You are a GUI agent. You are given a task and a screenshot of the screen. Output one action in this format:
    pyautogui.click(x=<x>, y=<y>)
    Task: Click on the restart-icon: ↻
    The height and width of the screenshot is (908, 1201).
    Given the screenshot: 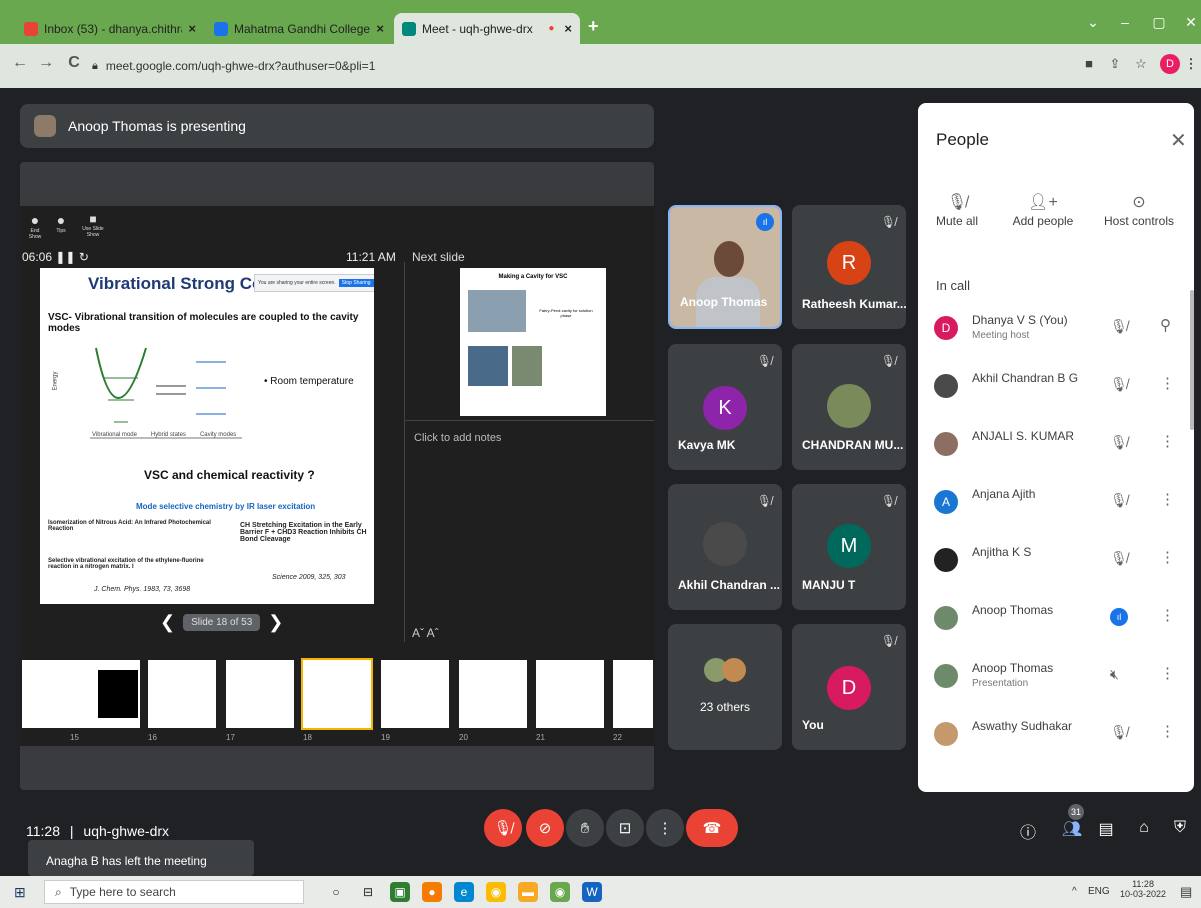 What is the action you would take?
    pyautogui.click(x=84, y=257)
    